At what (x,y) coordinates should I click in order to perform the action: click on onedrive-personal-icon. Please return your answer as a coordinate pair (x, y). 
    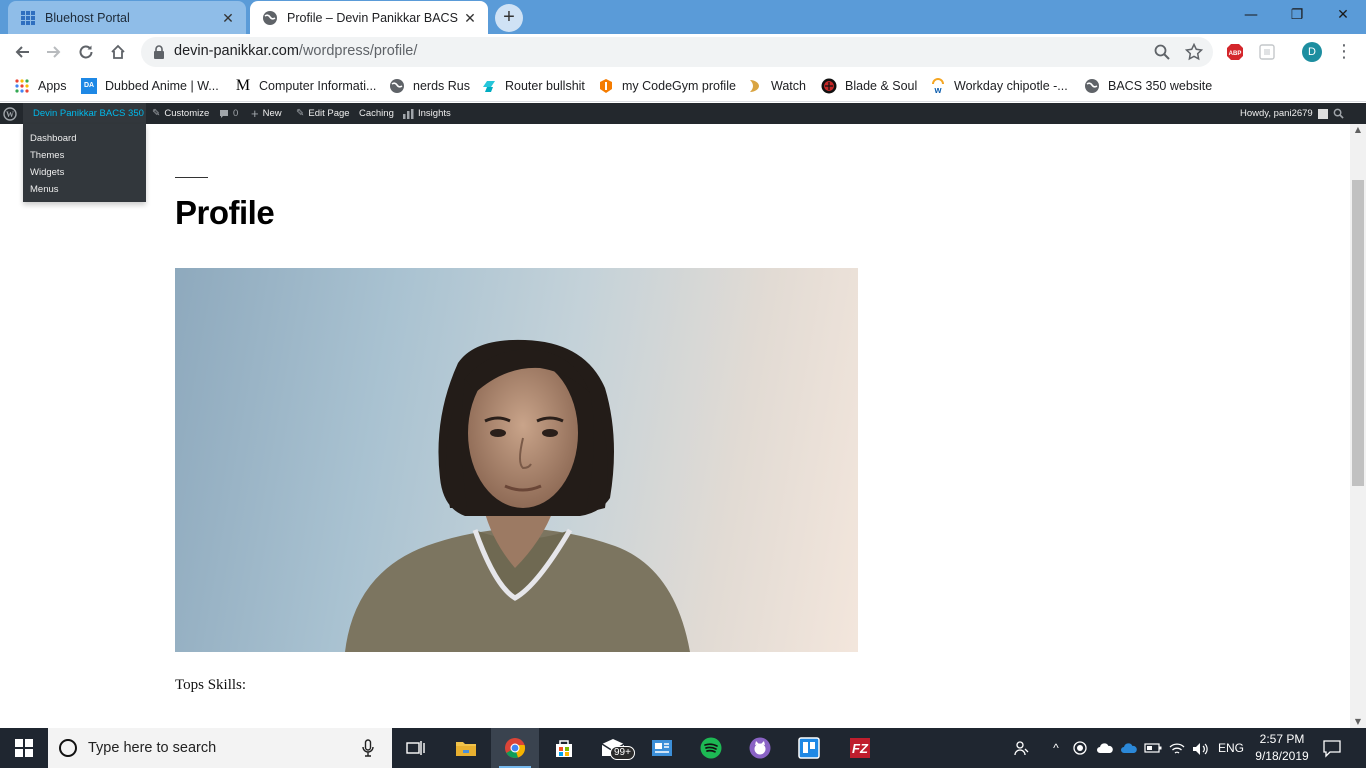
    Looking at the image, I should click on (1105, 748).